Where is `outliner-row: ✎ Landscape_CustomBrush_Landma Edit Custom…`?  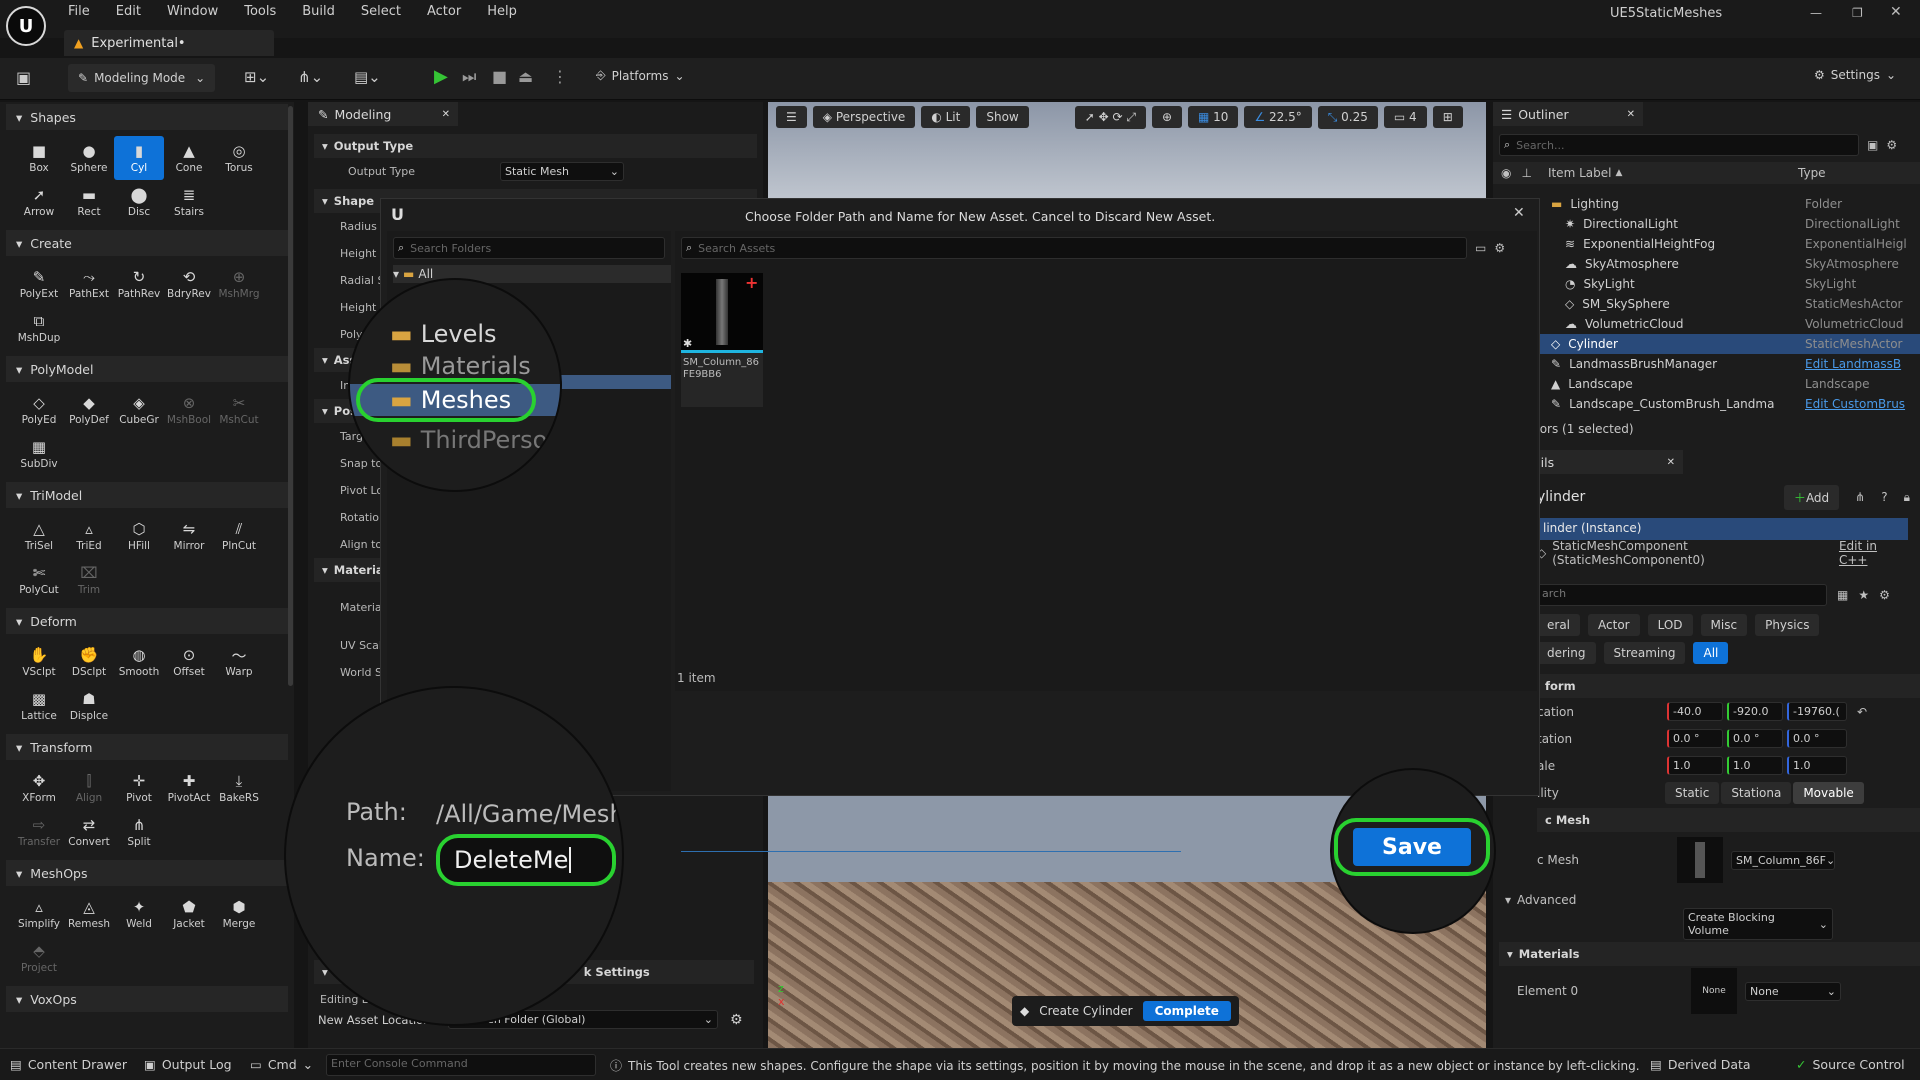
outliner-row: ✎ Landscape_CustomBrush_Landma Edit Custom… is located at coordinates (1706, 404).